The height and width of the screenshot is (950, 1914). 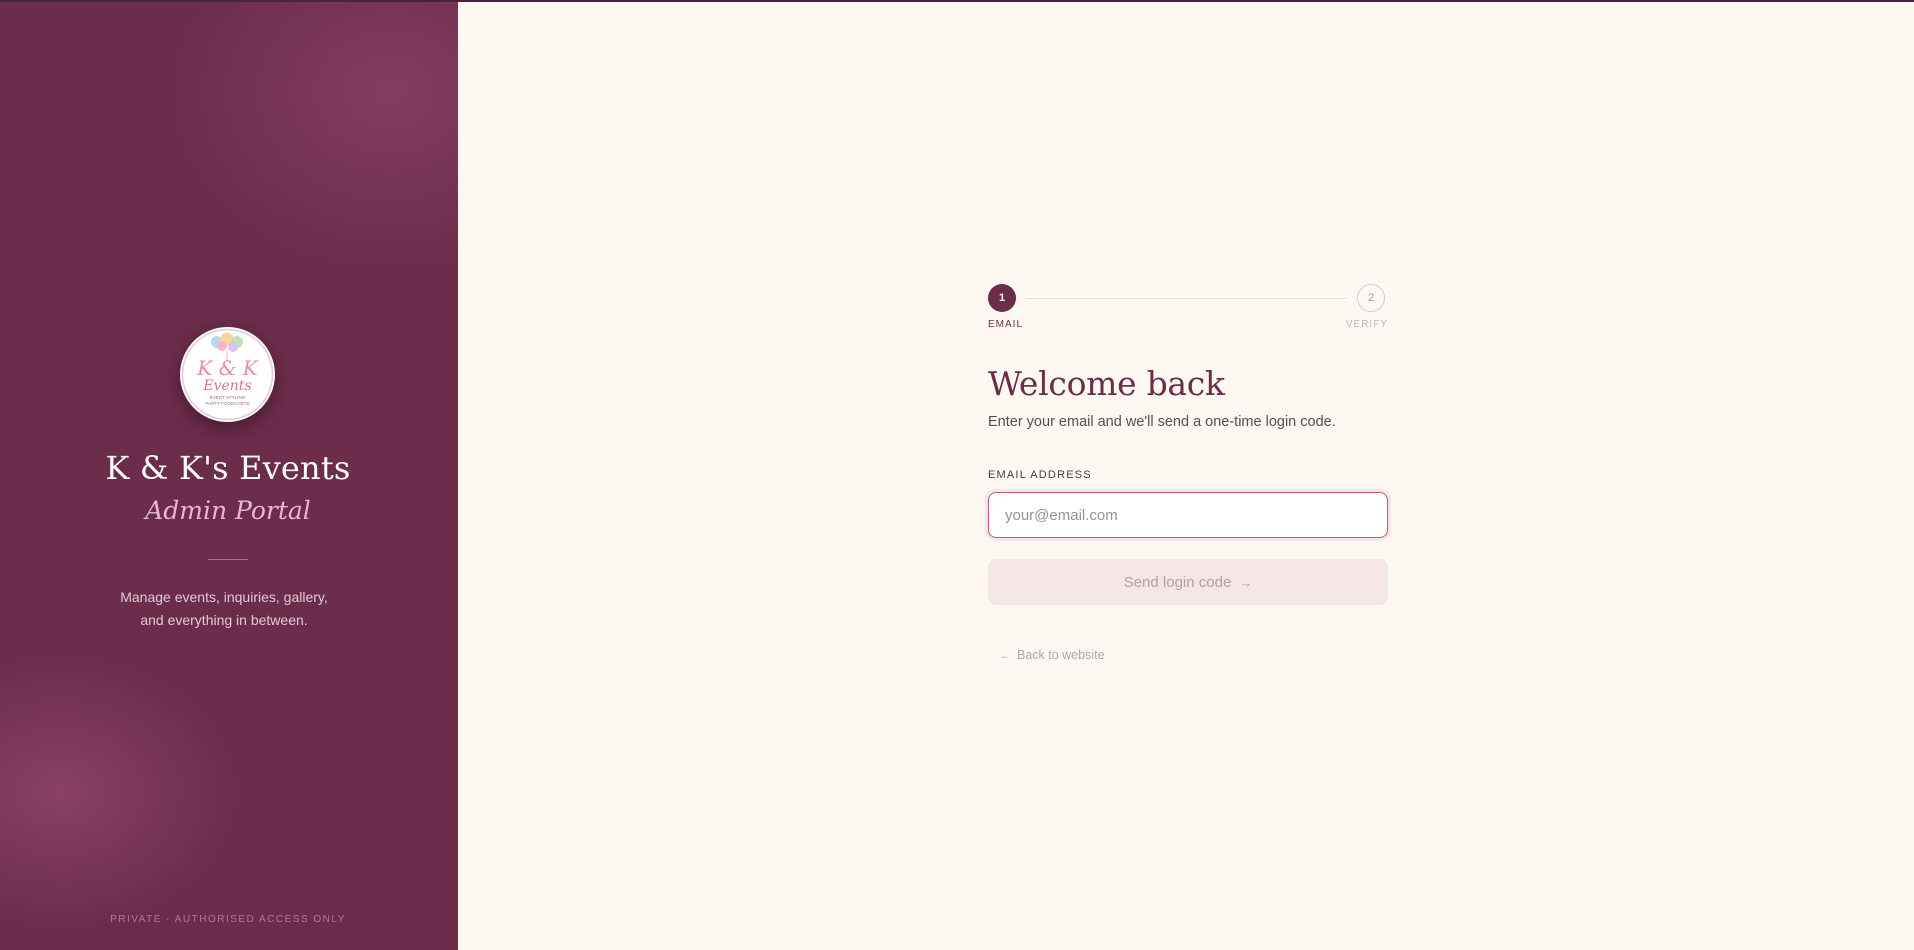 I want to click on brand-tagline-line-2: and everything in between., so click(x=224, y=620).